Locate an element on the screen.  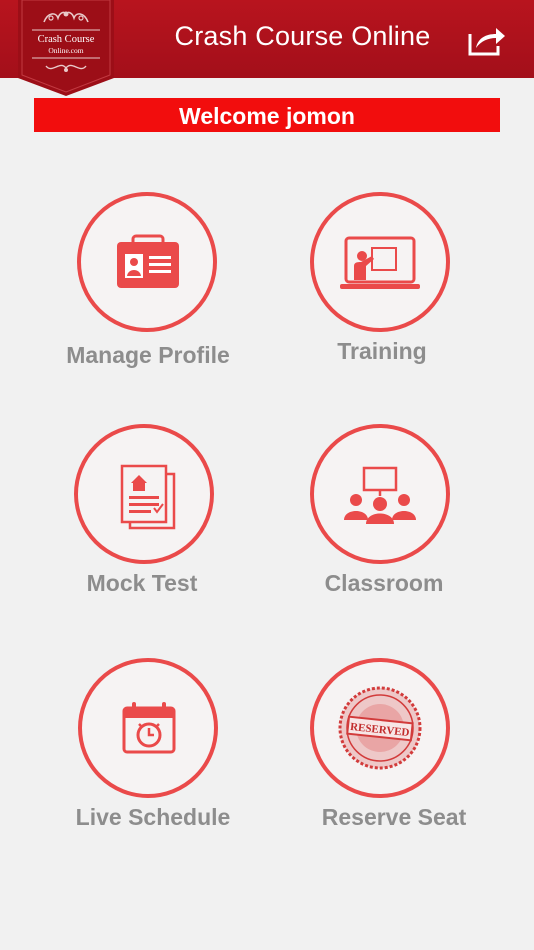
welcome-banner: Welcome jomon is located at coordinates (267, 115).